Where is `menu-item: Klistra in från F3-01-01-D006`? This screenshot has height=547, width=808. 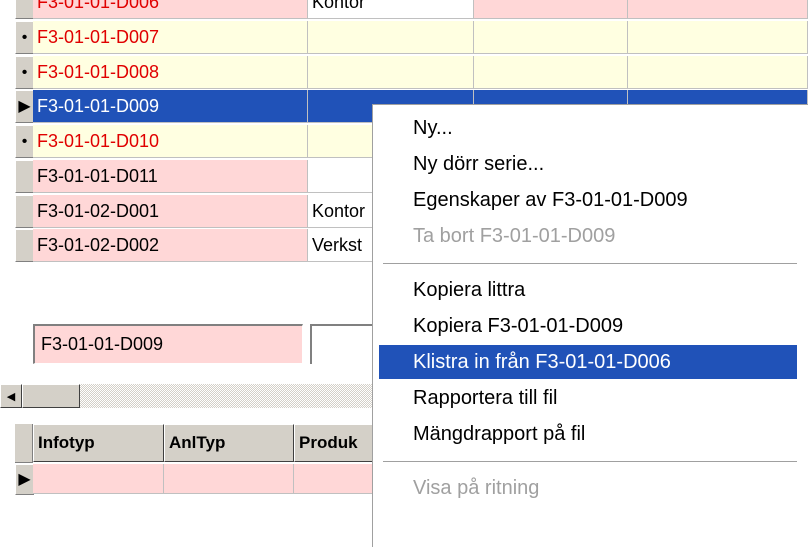
menu-item: Klistra in från F3-01-01-D006 is located at coordinates (588, 362).